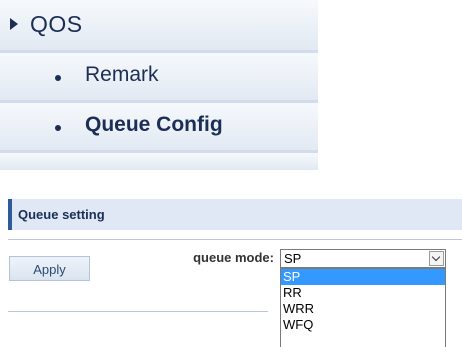 The height and width of the screenshot is (347, 462). I want to click on queue-mode-select: SP, so click(363, 258).